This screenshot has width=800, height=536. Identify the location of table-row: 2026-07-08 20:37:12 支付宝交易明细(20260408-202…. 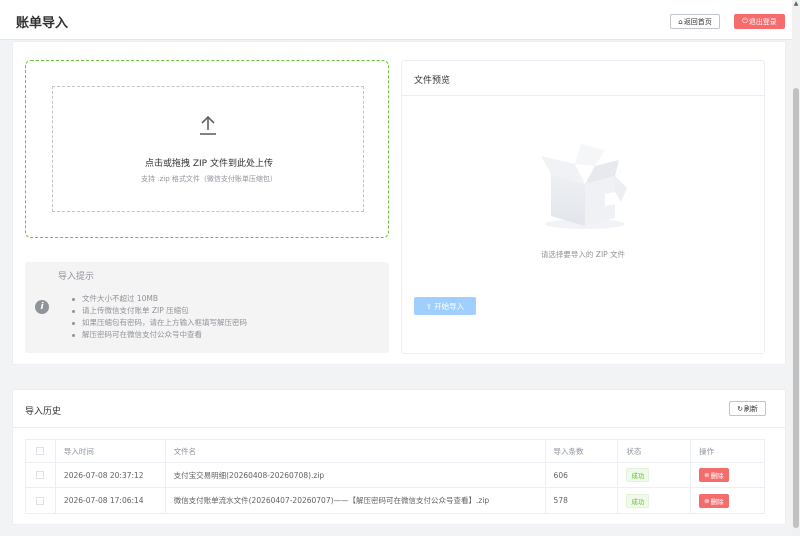
(395, 475).